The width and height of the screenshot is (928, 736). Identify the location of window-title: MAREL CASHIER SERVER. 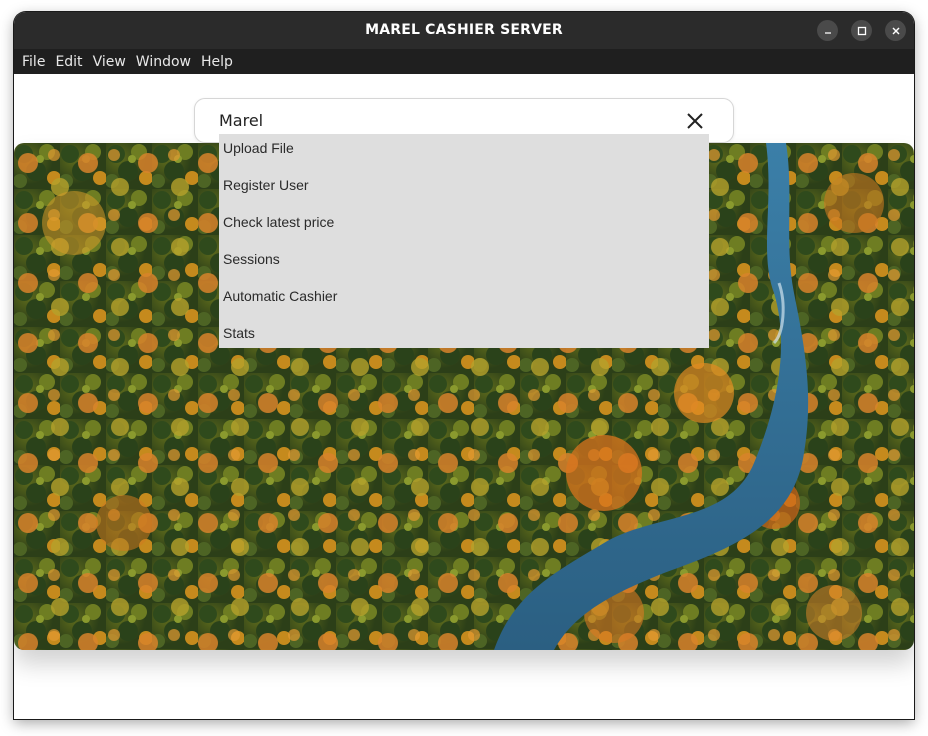
(464, 30).